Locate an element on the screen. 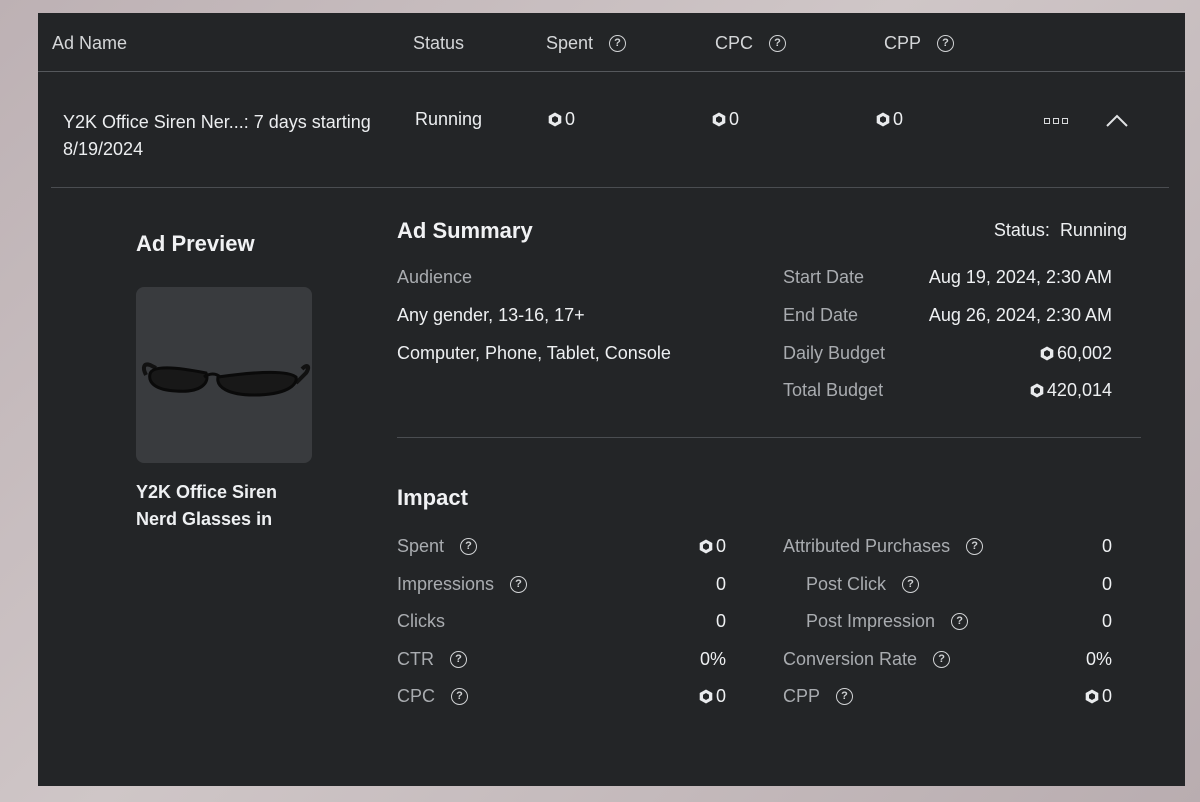 The width and height of the screenshot is (1200, 802). more-options-icon is located at coordinates (1056, 121).